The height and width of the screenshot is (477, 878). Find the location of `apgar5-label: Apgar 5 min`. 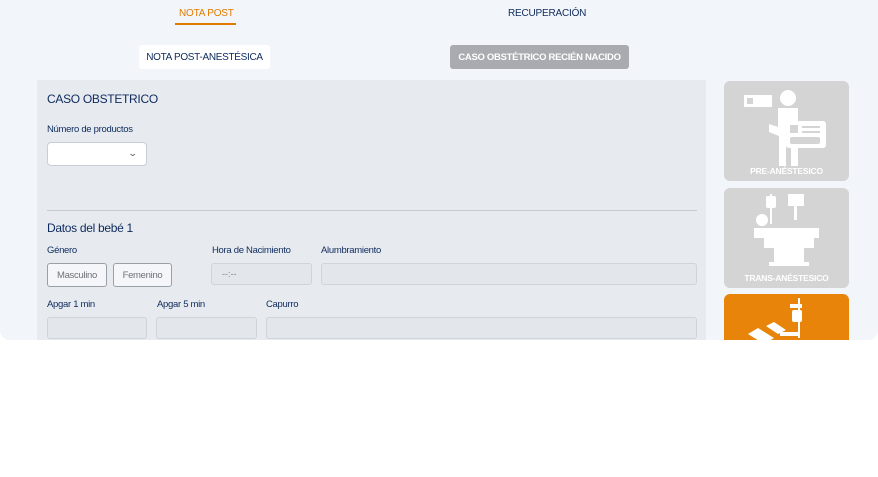

apgar5-label: Apgar 5 min is located at coordinates (181, 304).